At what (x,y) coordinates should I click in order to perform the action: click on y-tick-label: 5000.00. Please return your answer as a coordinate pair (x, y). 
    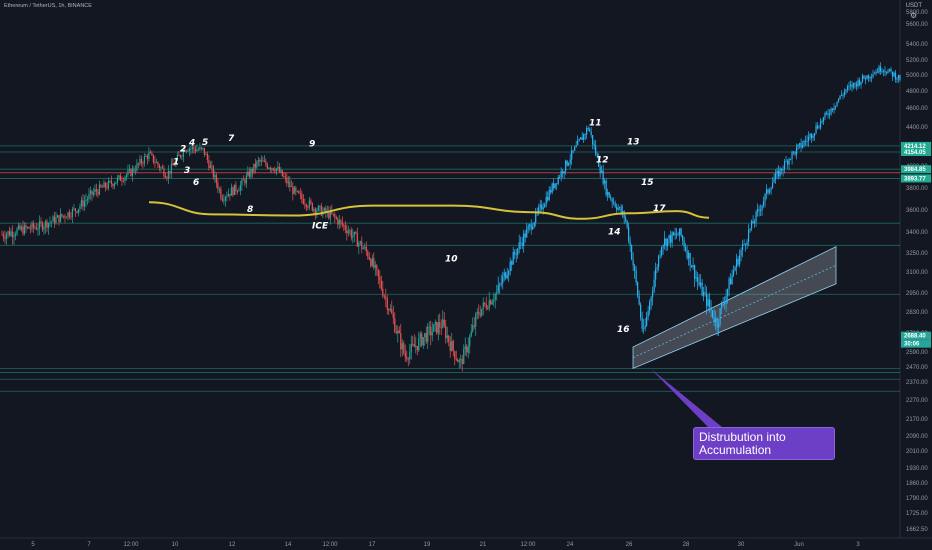
    Looking at the image, I should click on (917, 76).